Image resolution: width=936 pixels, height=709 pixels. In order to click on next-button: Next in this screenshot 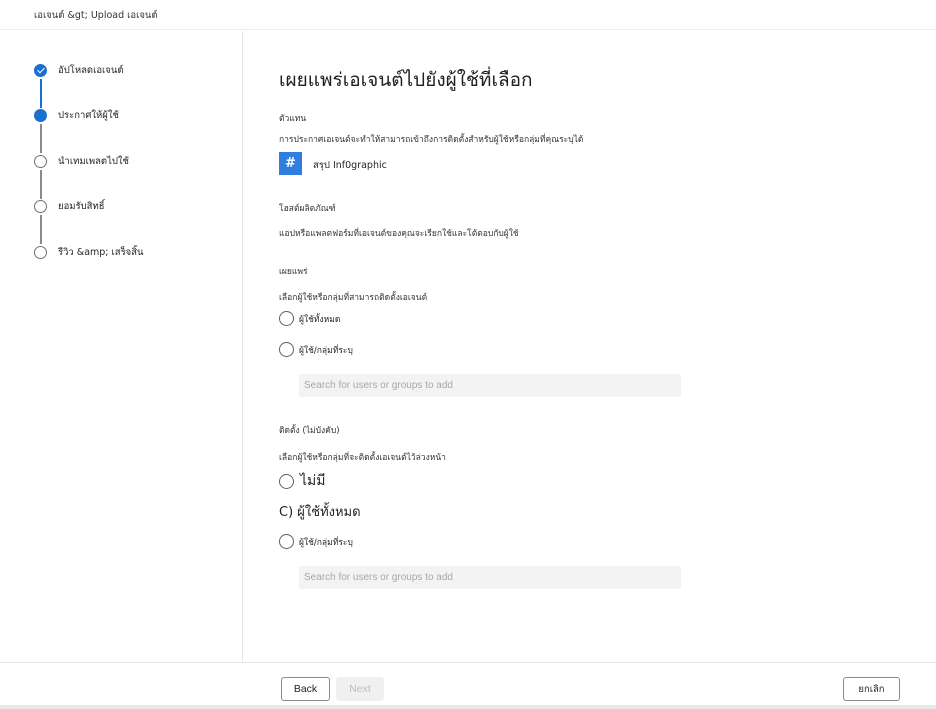, I will do `click(360, 689)`.